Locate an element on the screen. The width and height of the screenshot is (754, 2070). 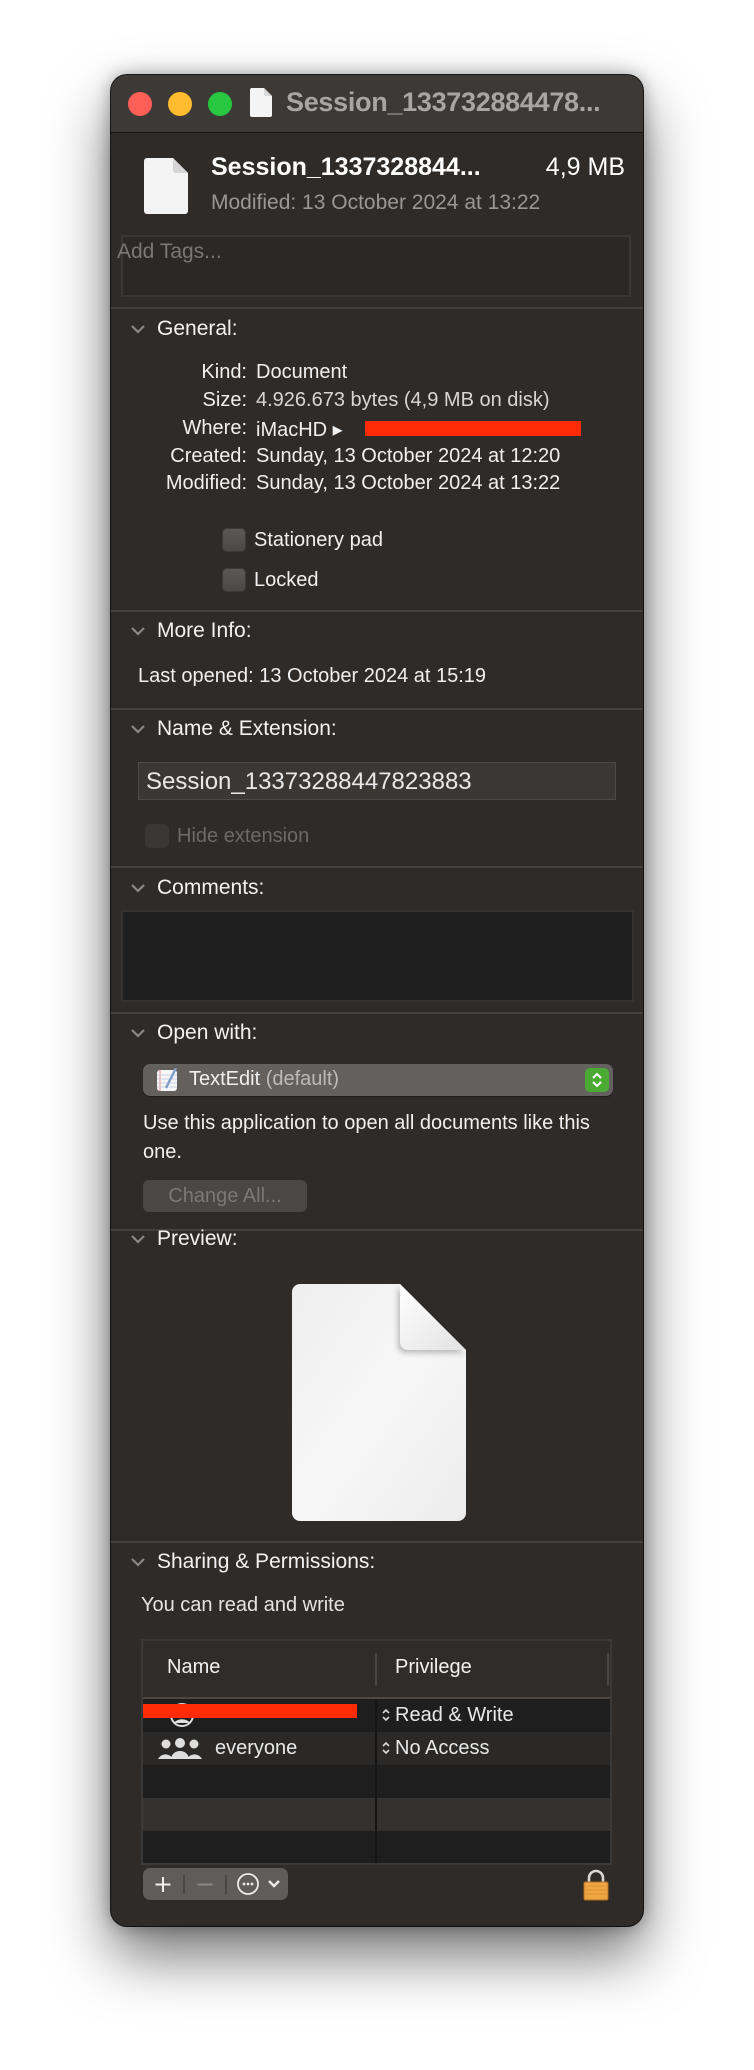
minimize-button is located at coordinates (180, 104).